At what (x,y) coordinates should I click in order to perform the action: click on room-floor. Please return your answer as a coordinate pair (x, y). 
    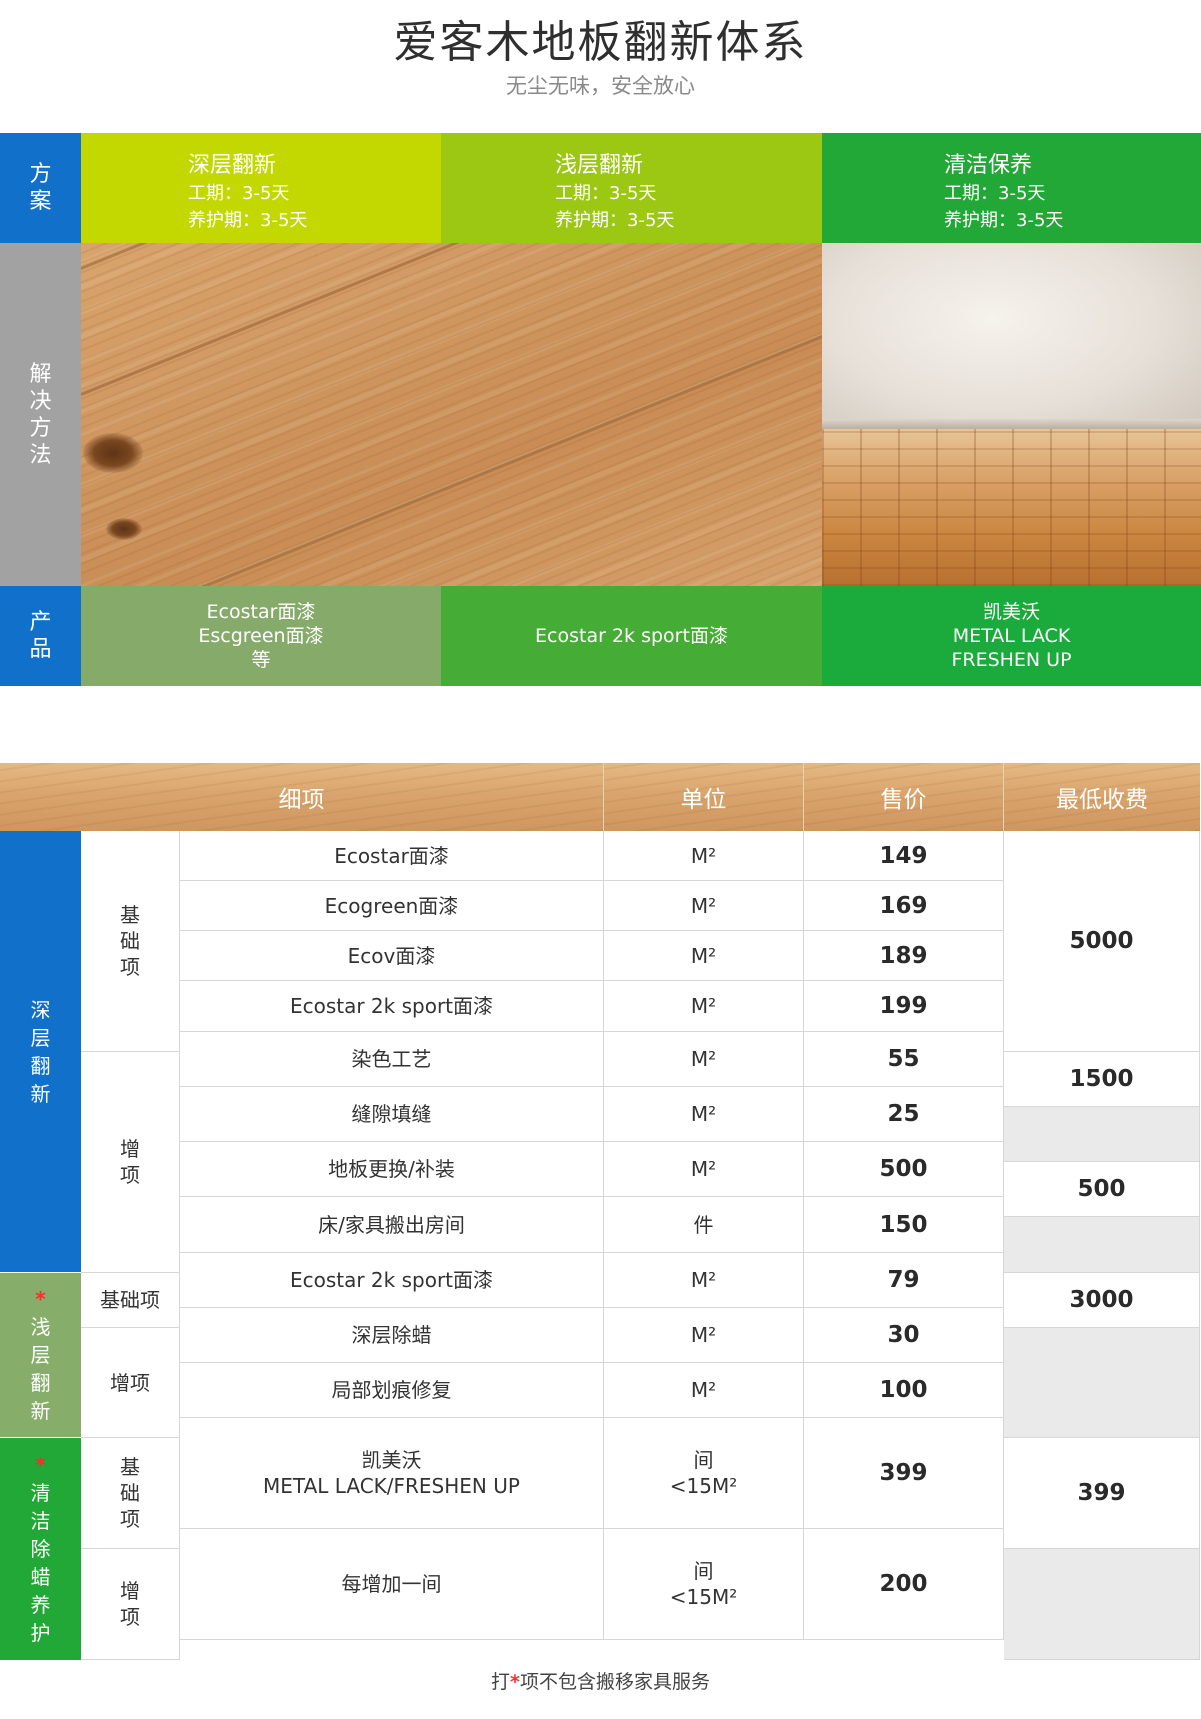
    Looking at the image, I should click on (1011, 505).